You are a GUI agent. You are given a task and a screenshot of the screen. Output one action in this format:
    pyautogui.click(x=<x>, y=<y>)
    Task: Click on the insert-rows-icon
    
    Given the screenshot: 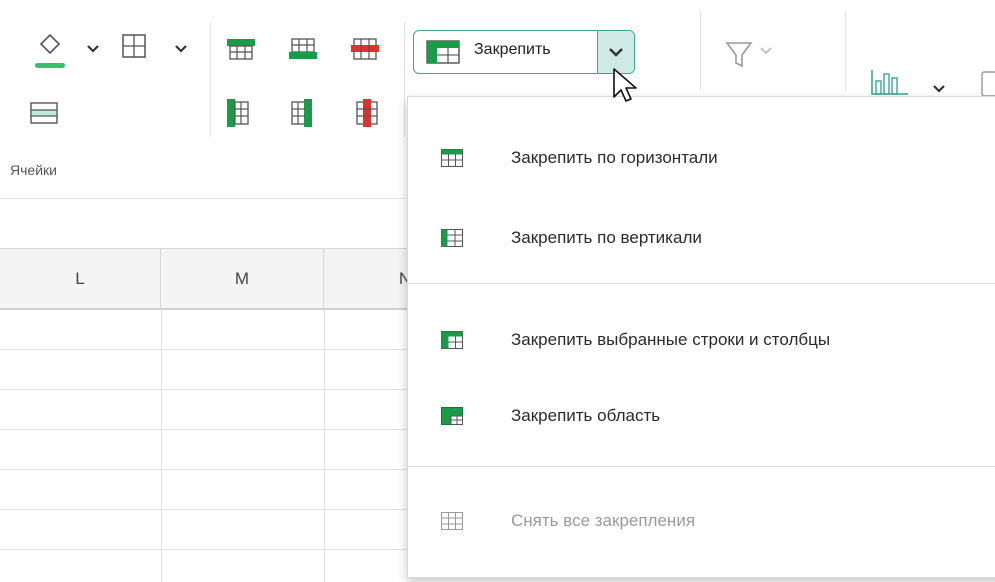 What is the action you would take?
    pyautogui.click(x=241, y=49)
    